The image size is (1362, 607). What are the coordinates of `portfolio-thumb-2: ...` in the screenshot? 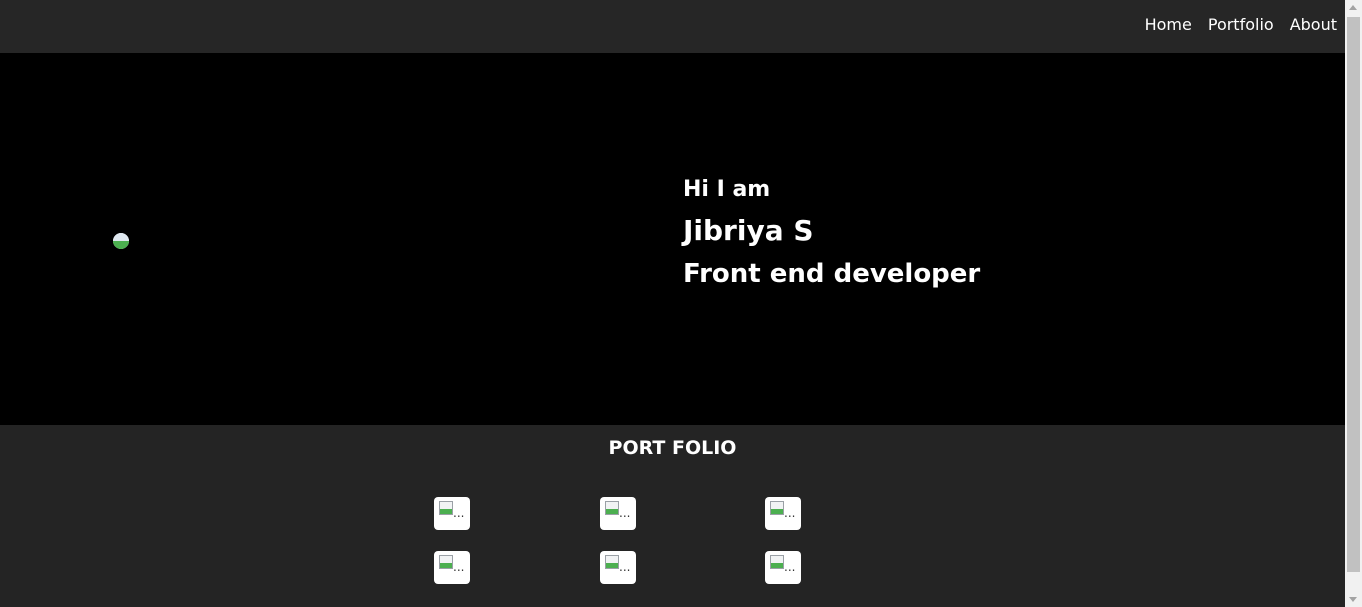 It's located at (618, 513).